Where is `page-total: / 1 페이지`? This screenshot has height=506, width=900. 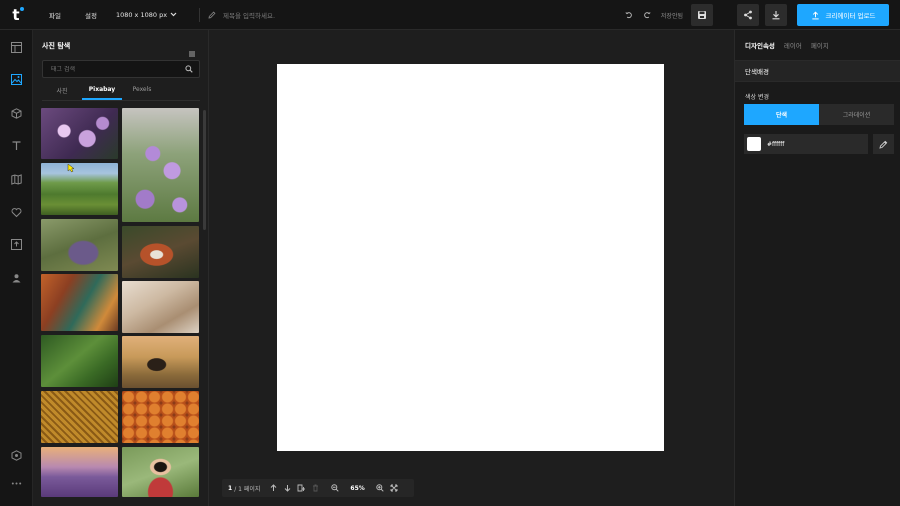
page-total: / 1 페이지 is located at coordinates (247, 489).